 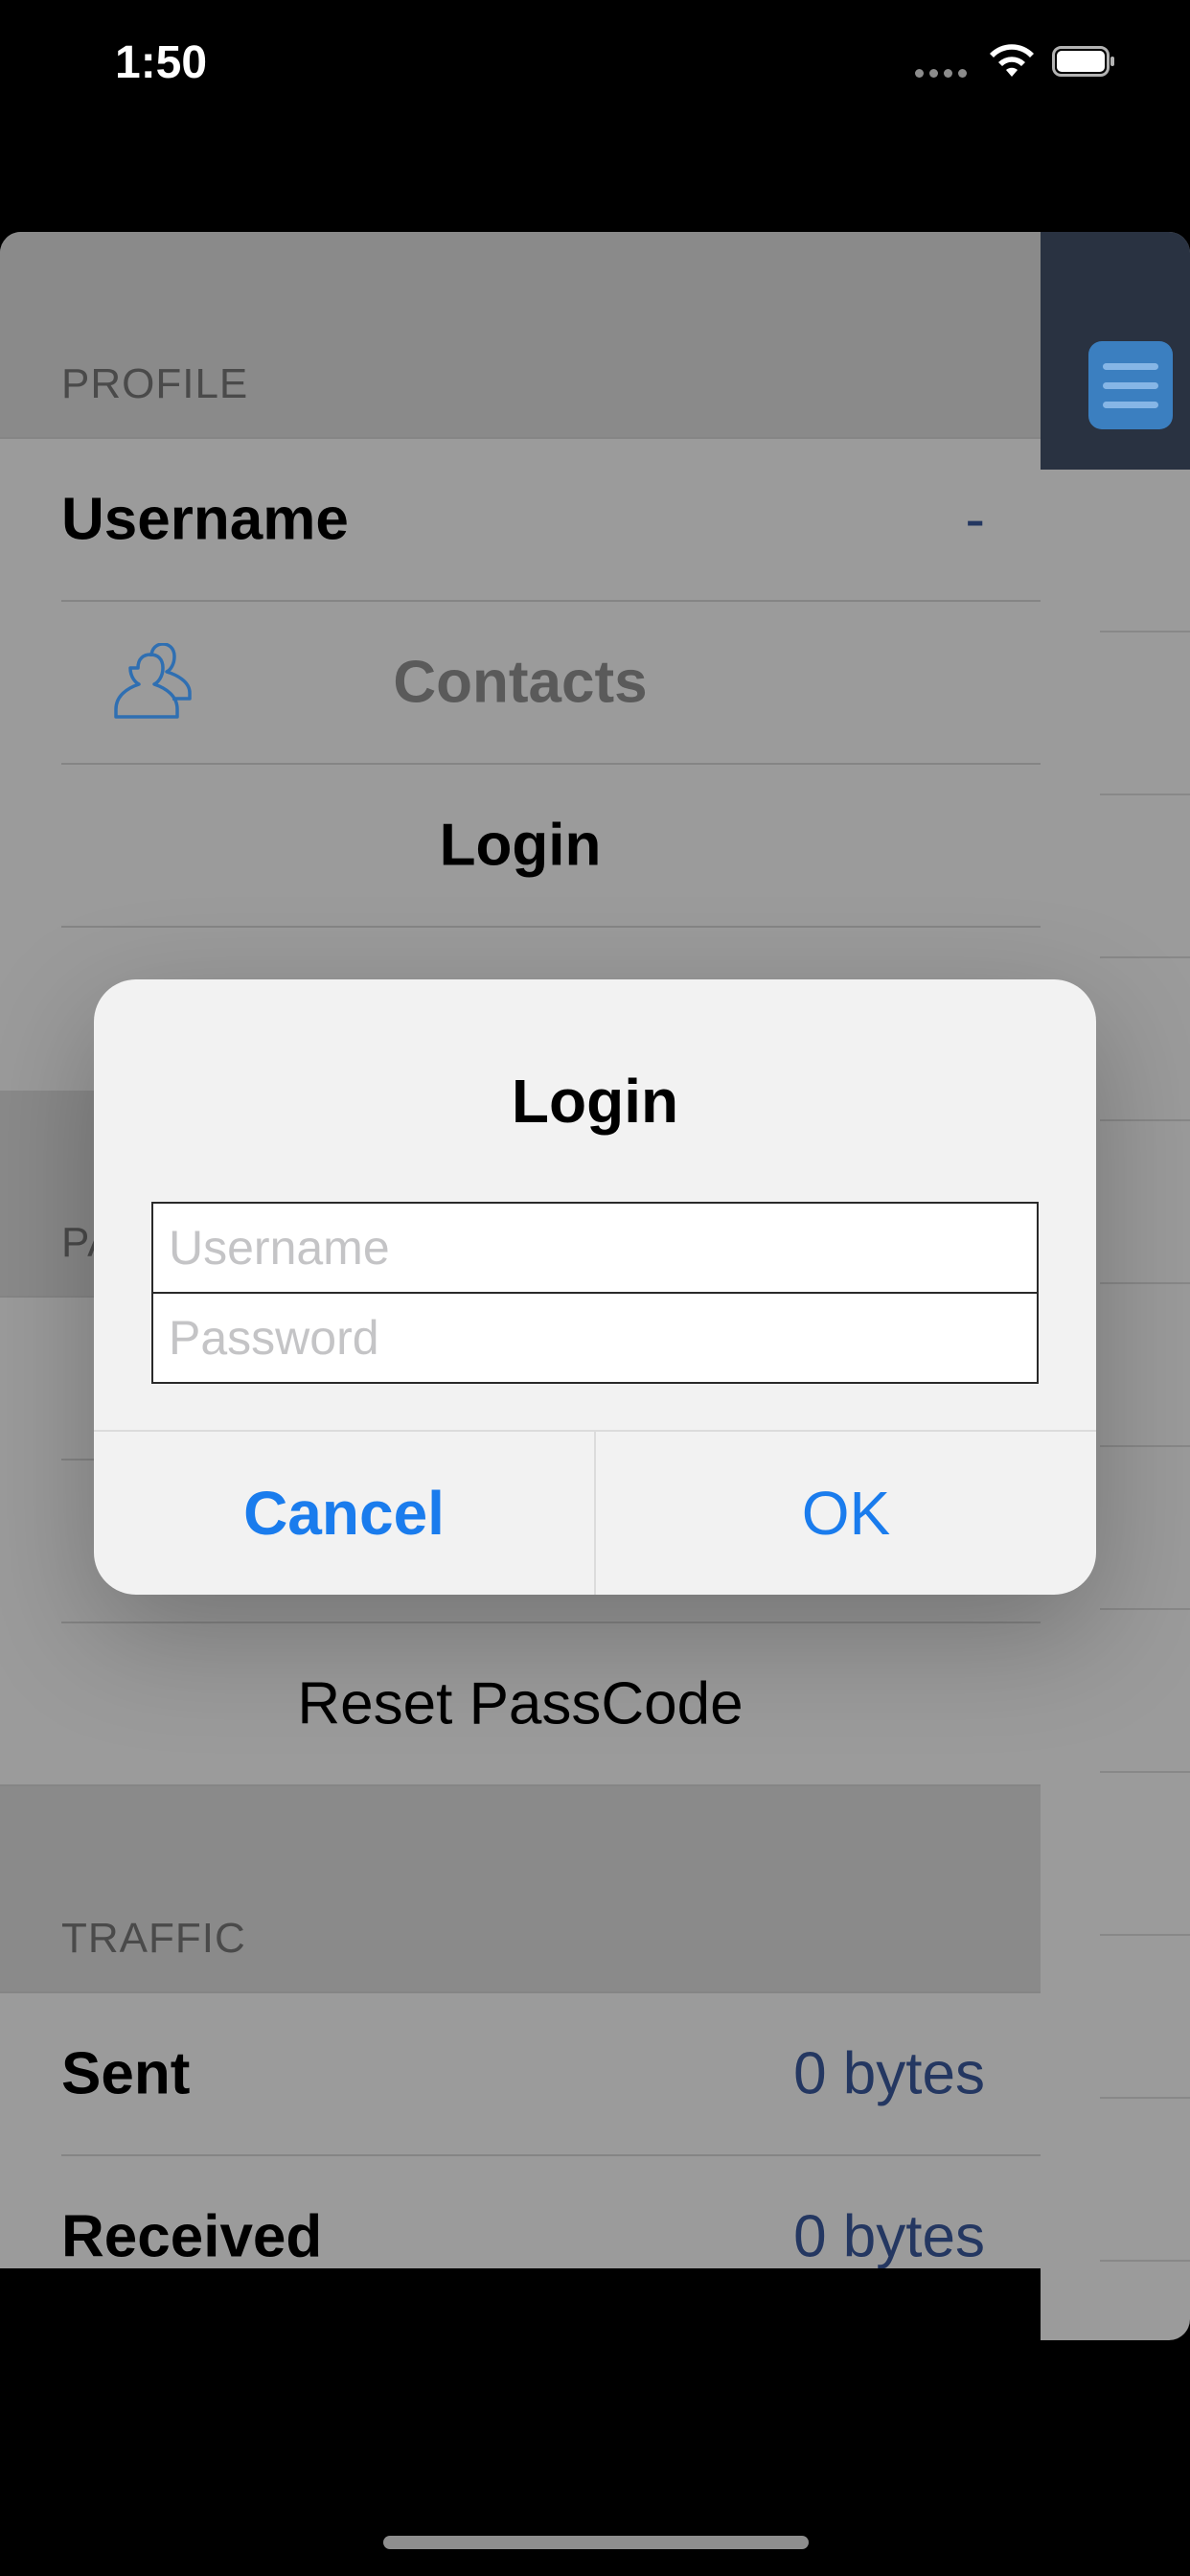 I want to click on password-field-box, so click(x=595, y=1338).